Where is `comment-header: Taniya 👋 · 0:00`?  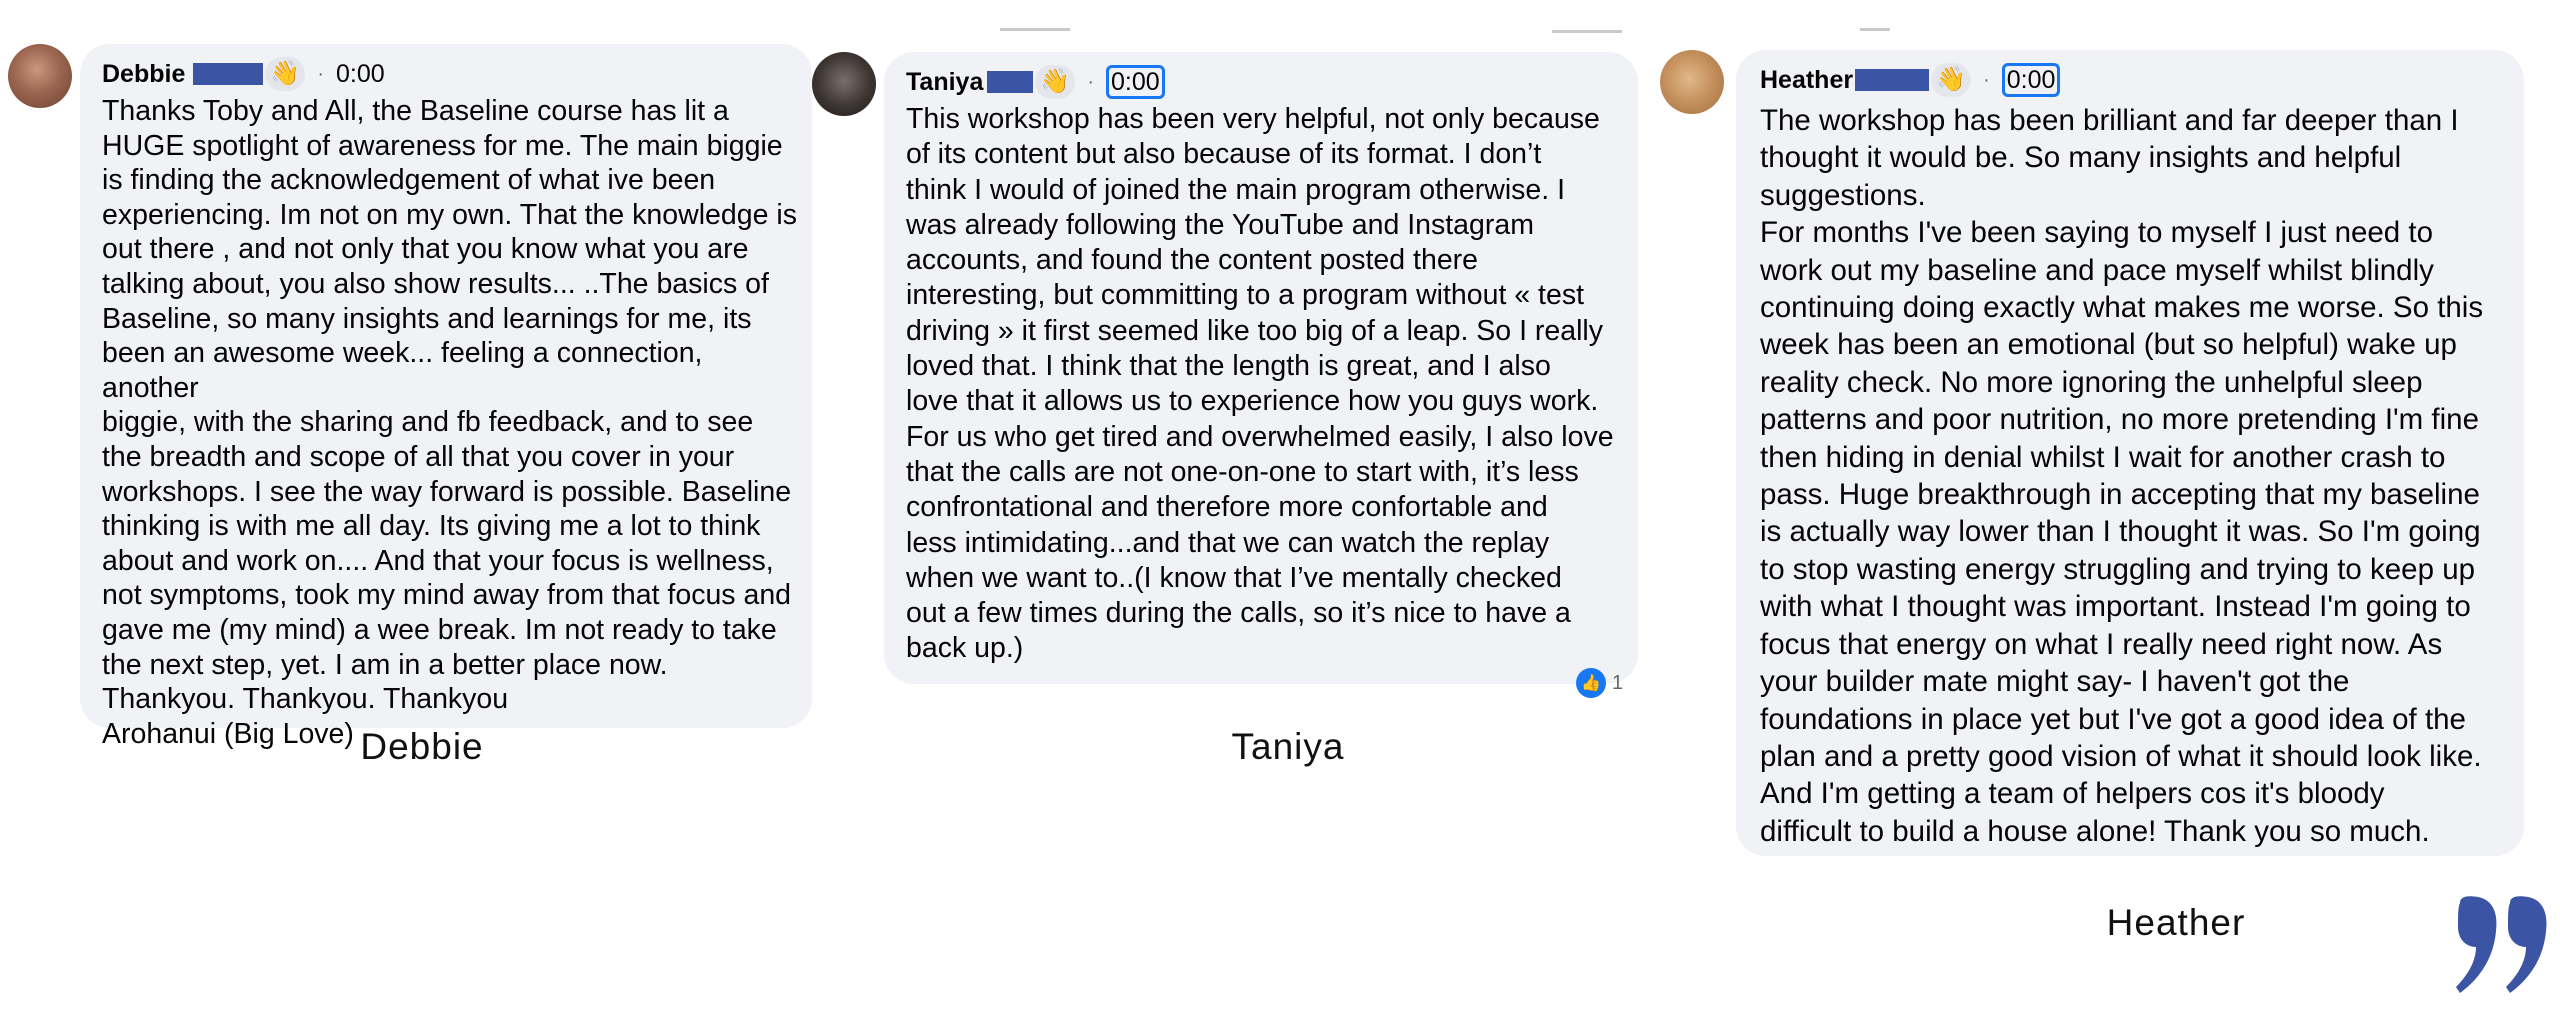
comment-header: Taniya 👋 · 0:00 is located at coordinates (1035, 82).